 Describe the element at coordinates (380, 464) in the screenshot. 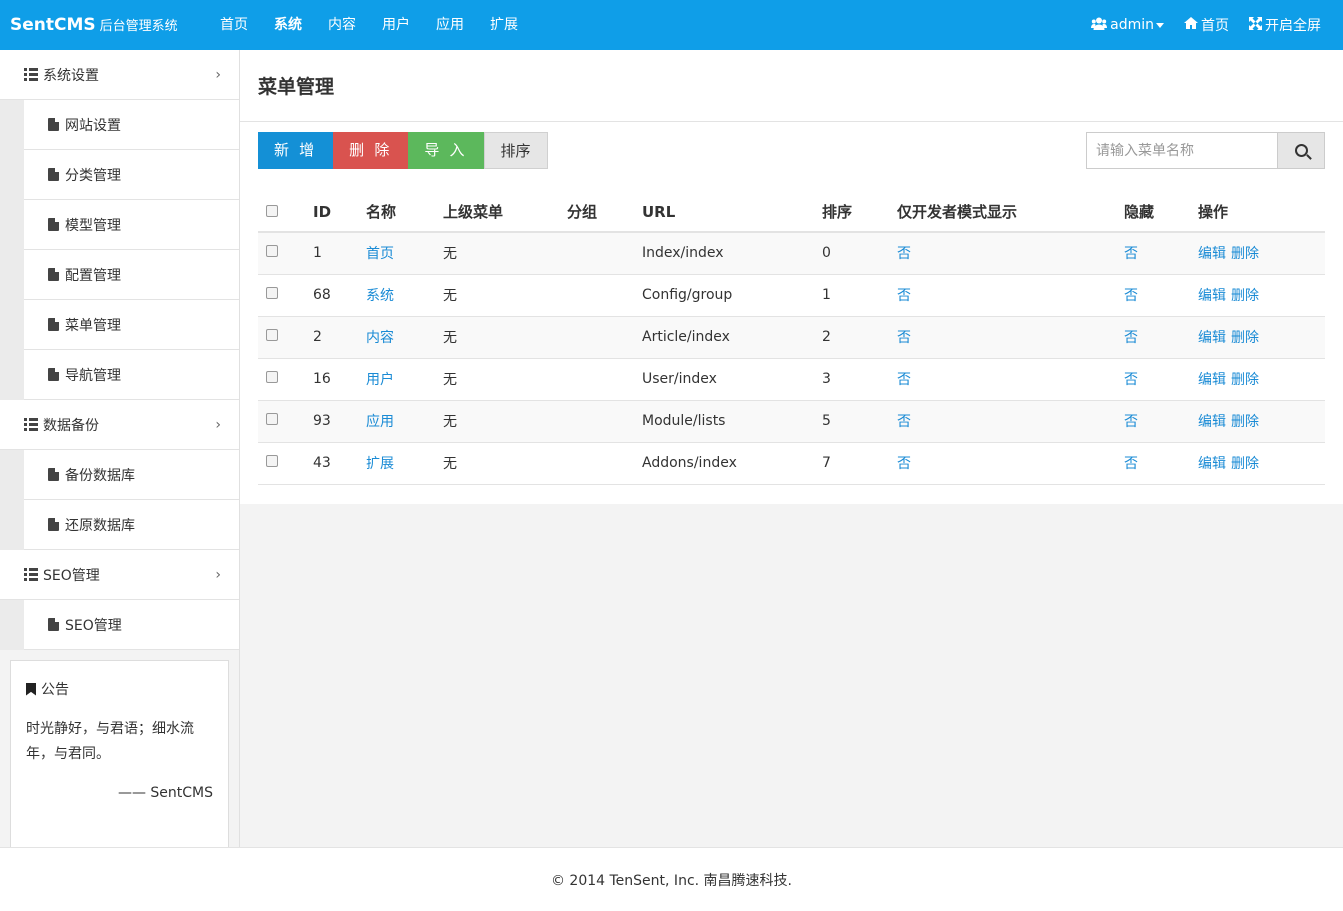

I see `menu-name-link: 扩展` at that location.